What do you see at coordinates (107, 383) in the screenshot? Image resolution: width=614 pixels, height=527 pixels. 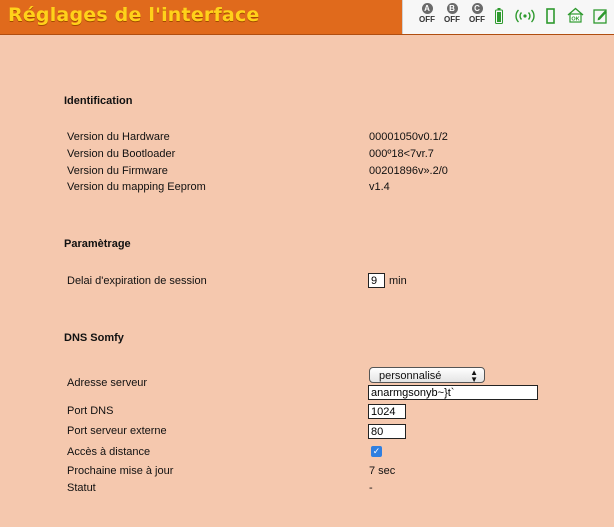 I see `server-address-label: Adresse serveur` at bounding box center [107, 383].